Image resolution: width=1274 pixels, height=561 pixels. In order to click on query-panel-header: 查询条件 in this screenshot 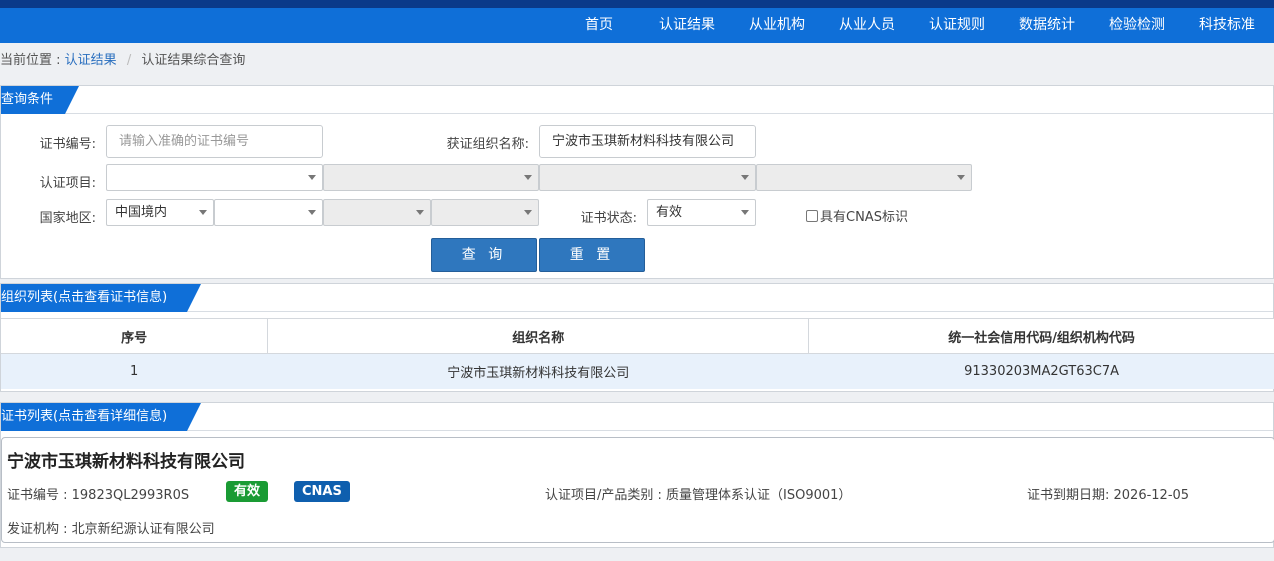, I will do `click(637, 100)`.